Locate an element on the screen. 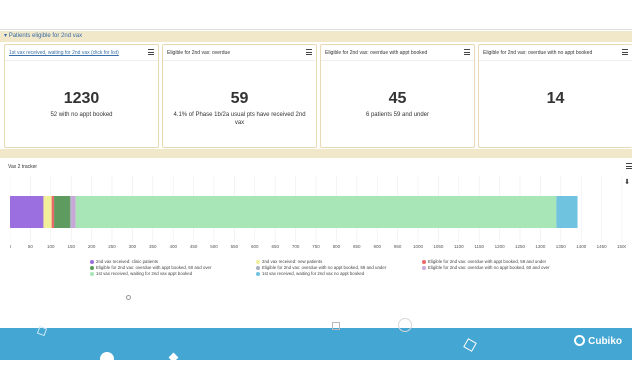 The height and width of the screenshot is (366, 632). card-subtext: 6 patients 59 and under is located at coordinates (397, 115).